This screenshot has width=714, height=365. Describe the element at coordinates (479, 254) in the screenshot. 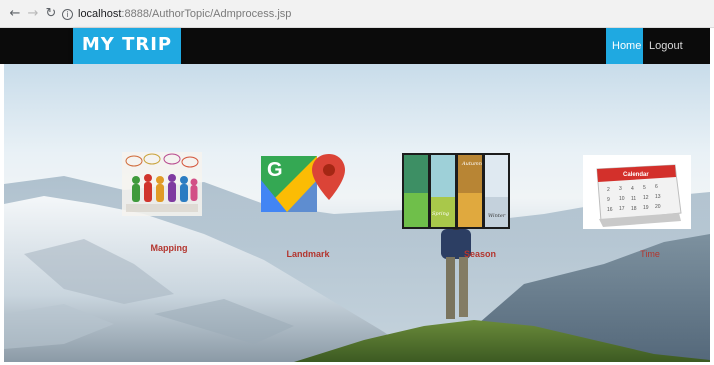

I see `tile-label-season: Season` at that location.